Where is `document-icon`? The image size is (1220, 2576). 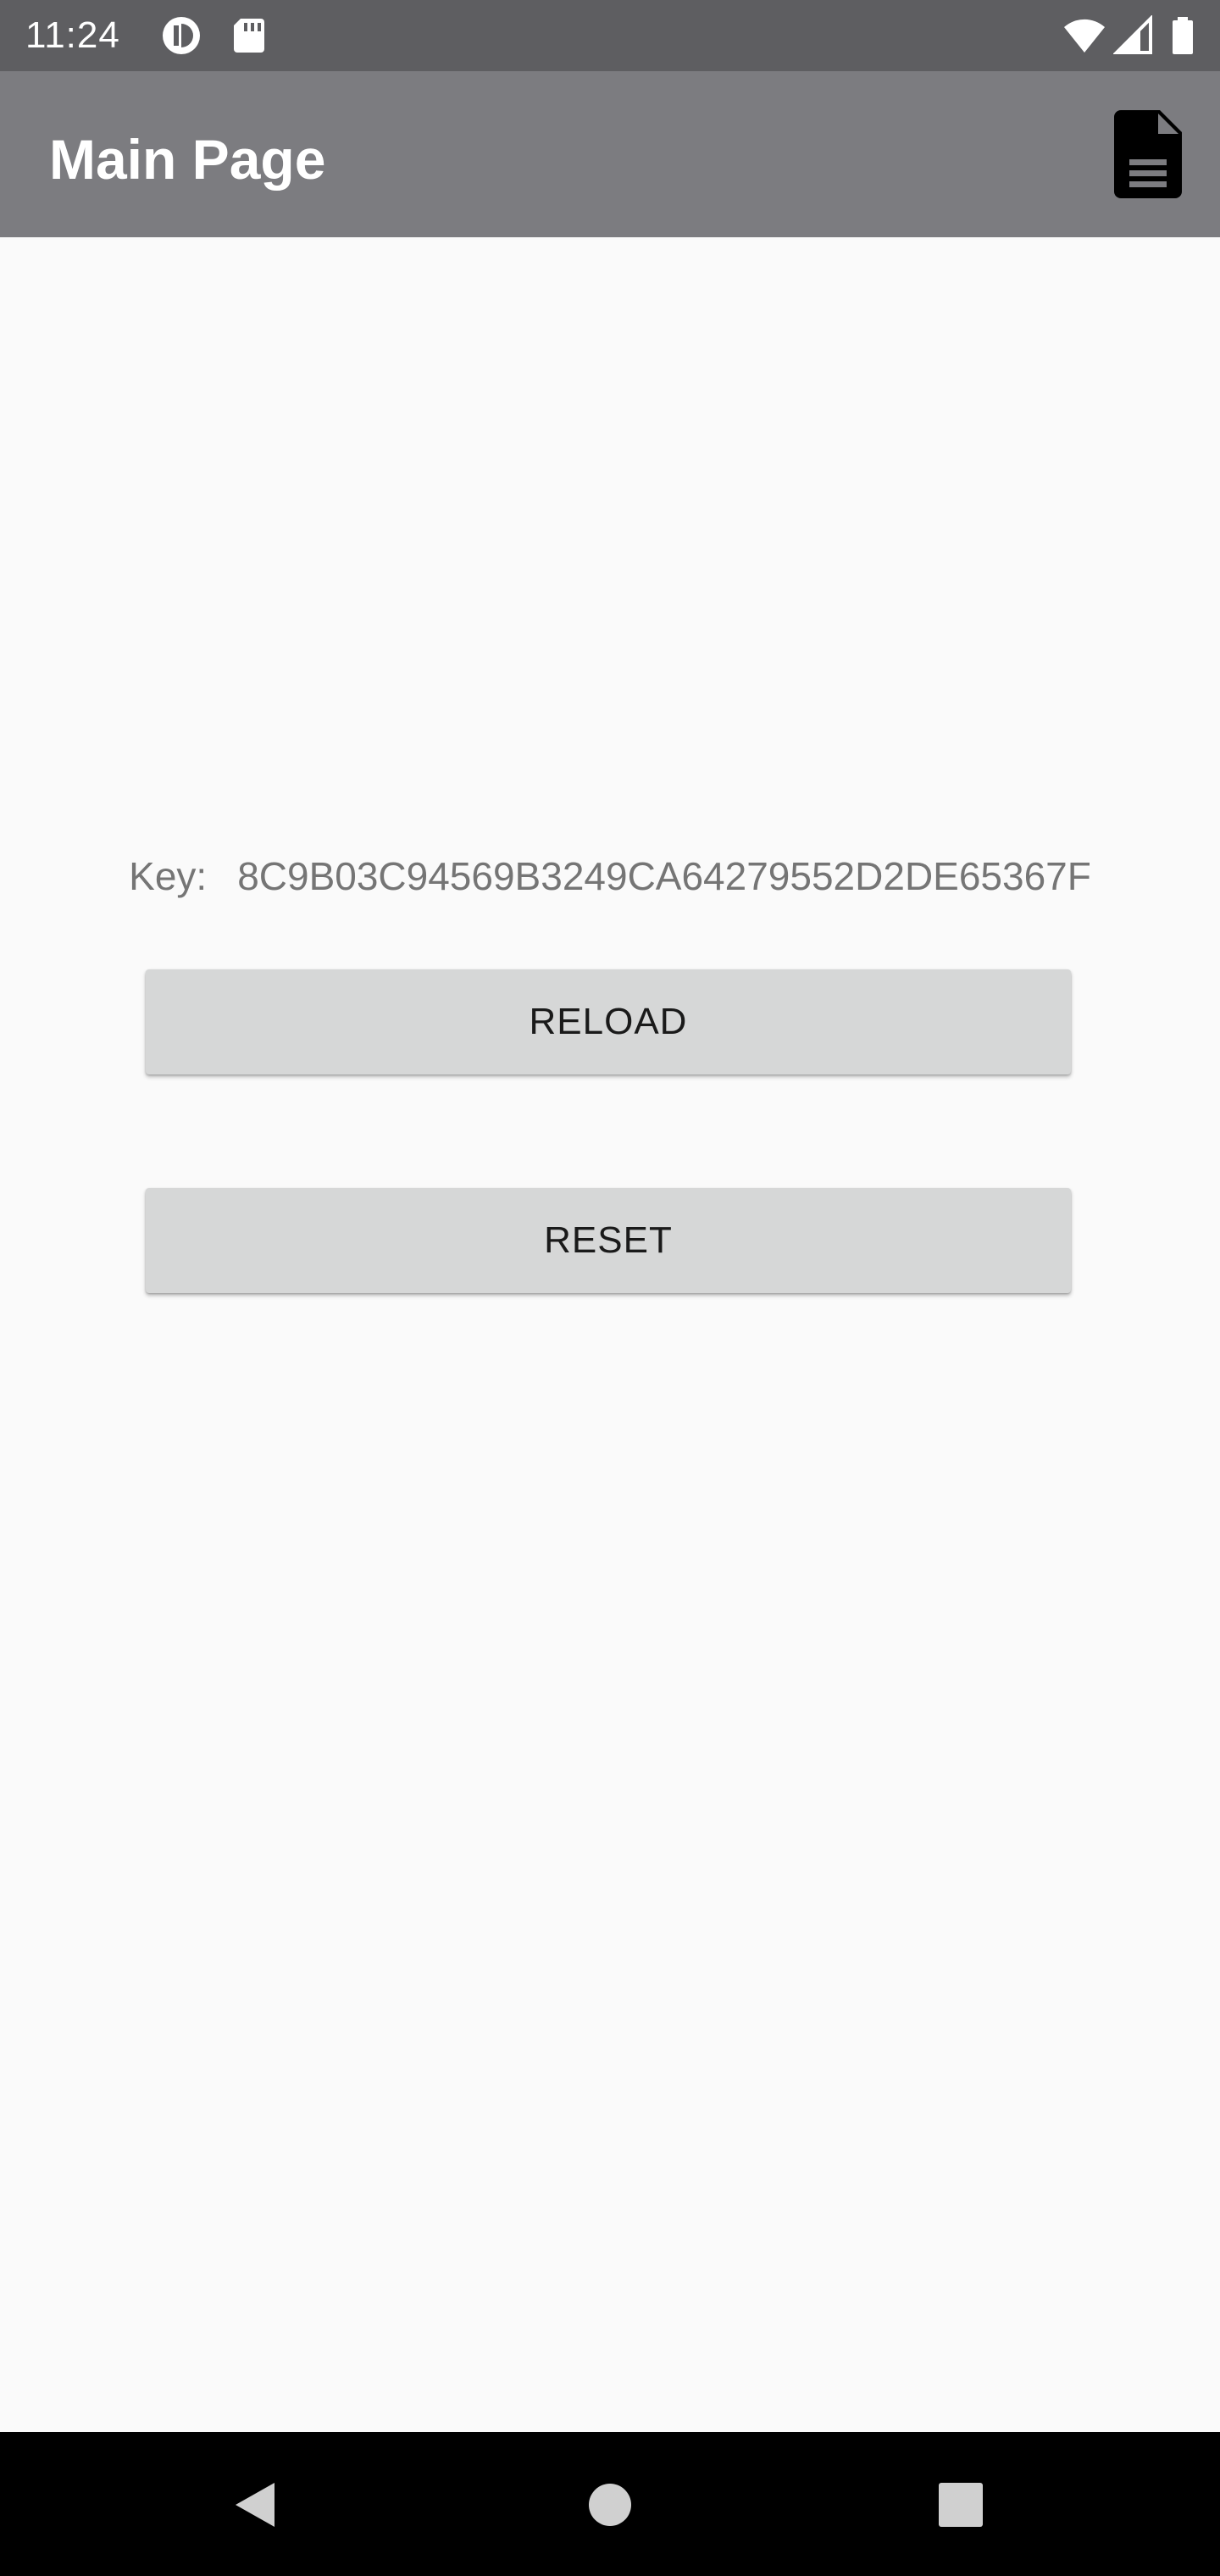
document-icon is located at coordinates (1148, 156).